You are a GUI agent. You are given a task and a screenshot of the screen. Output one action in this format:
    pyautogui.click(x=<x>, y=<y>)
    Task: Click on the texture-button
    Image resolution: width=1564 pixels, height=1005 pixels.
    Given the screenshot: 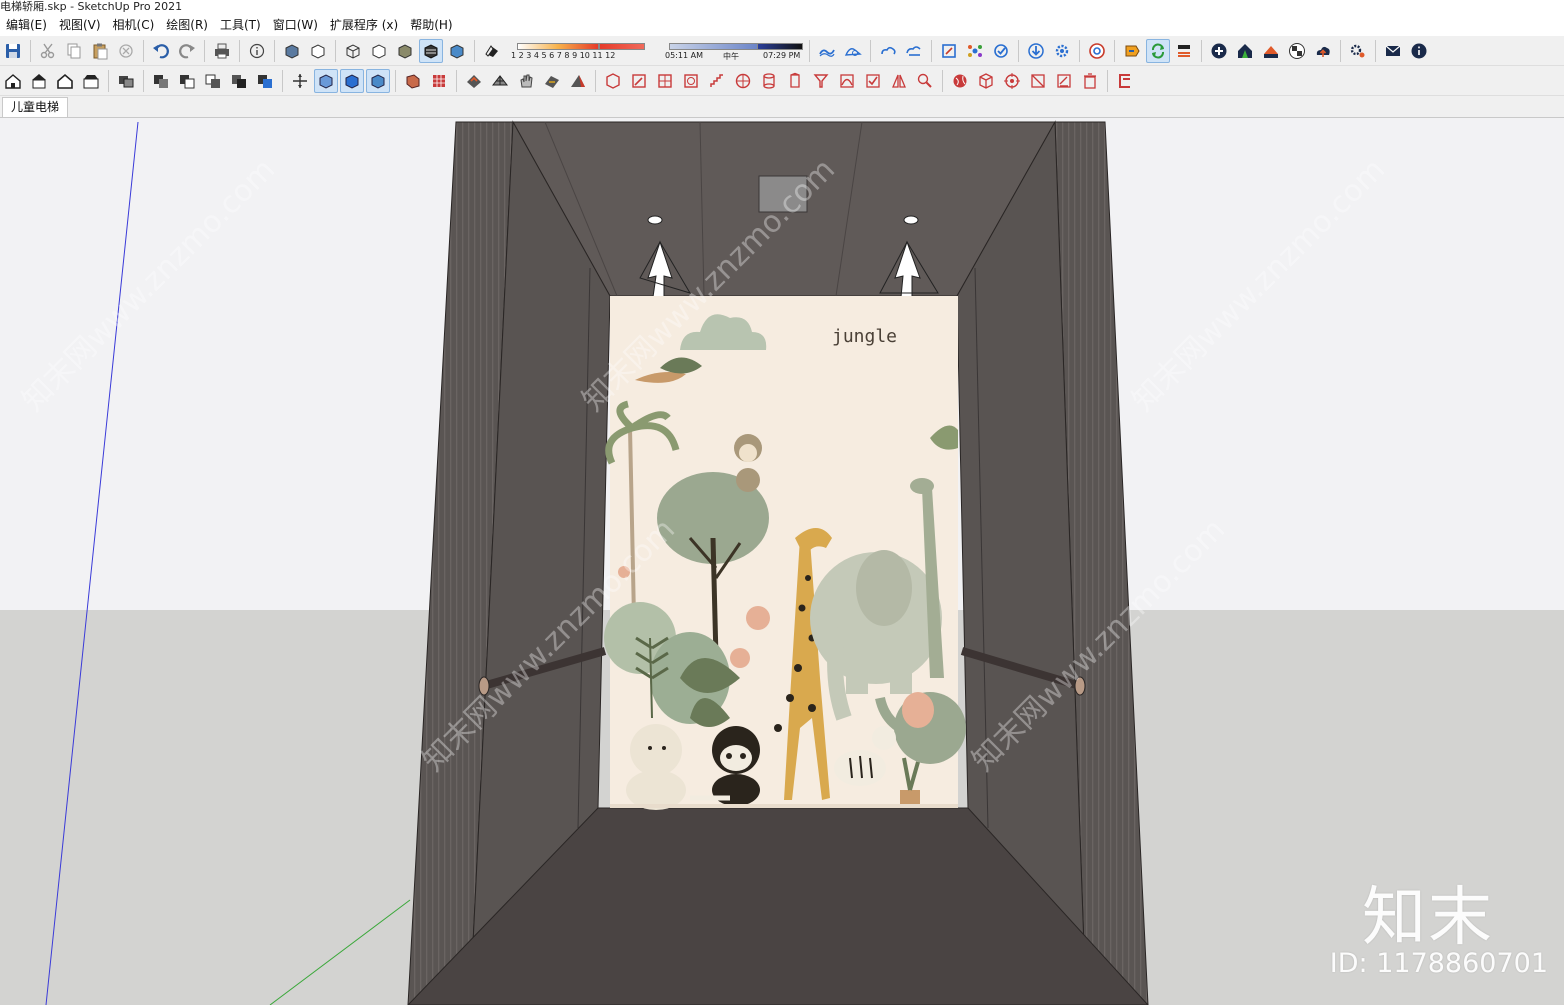 What is the action you would take?
    pyautogui.click(x=439, y=81)
    